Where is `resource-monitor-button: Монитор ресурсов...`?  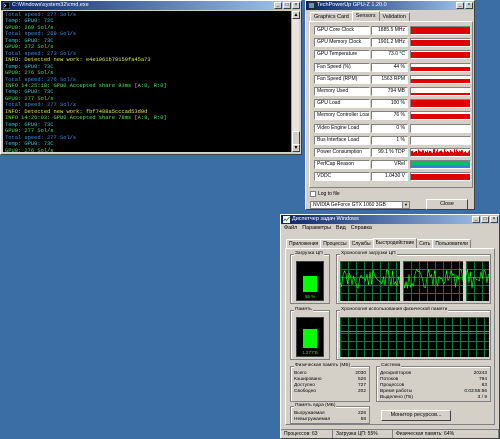 resource-monitor-button: Монитор ресурсов... is located at coordinates (416, 415).